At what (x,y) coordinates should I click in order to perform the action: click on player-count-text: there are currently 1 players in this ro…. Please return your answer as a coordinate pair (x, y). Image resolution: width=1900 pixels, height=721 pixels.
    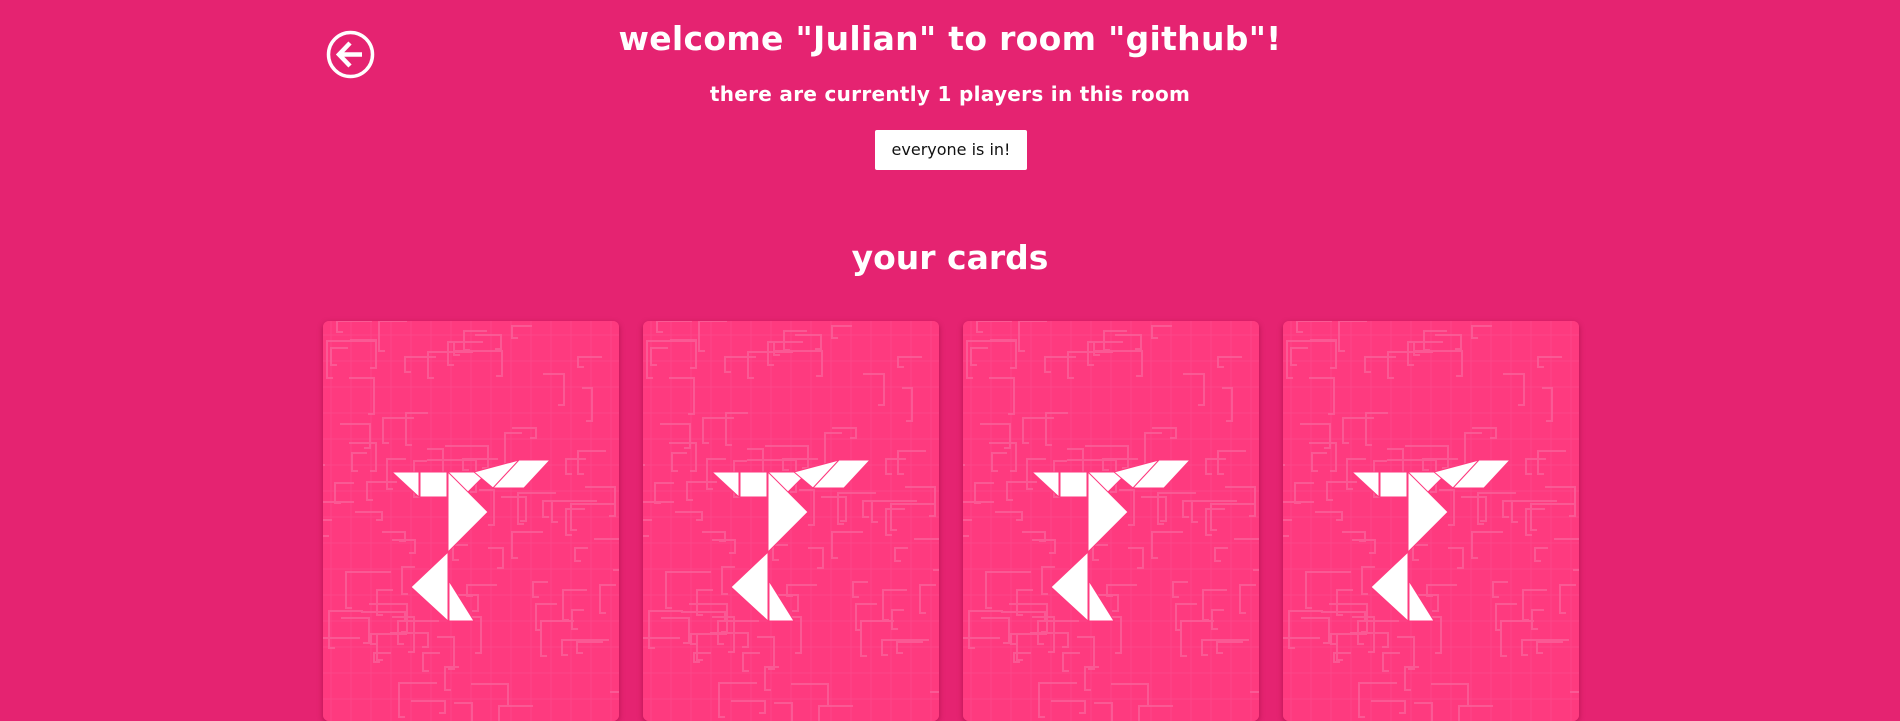
    Looking at the image, I should click on (950, 94).